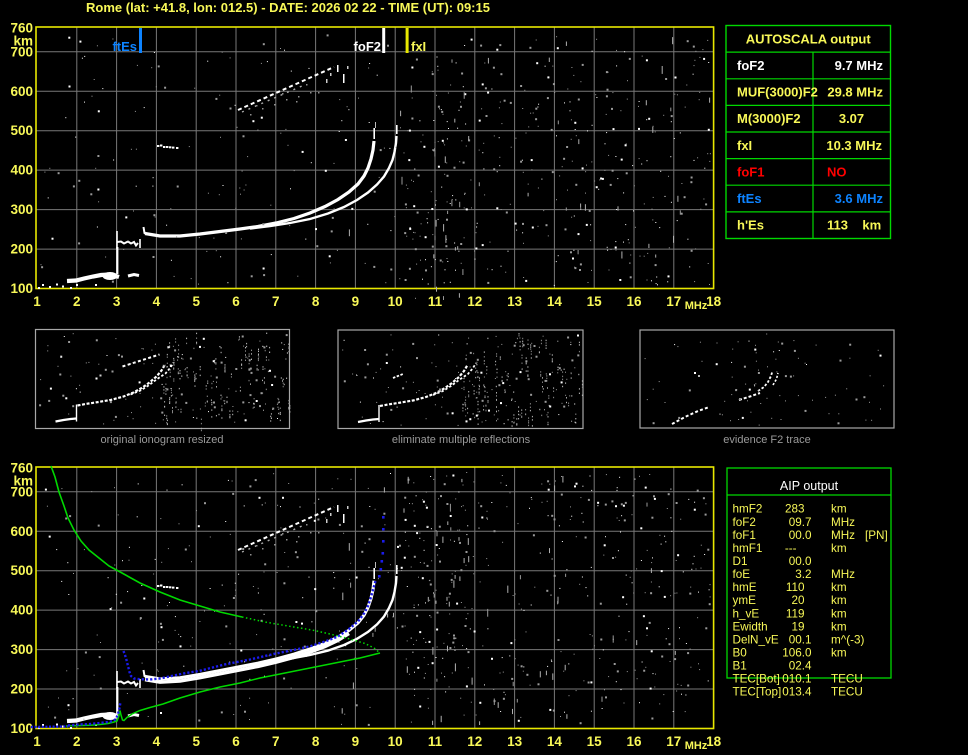  Describe the element at coordinates (795, 509) in the screenshot. I see `svg-text: 283` at that location.